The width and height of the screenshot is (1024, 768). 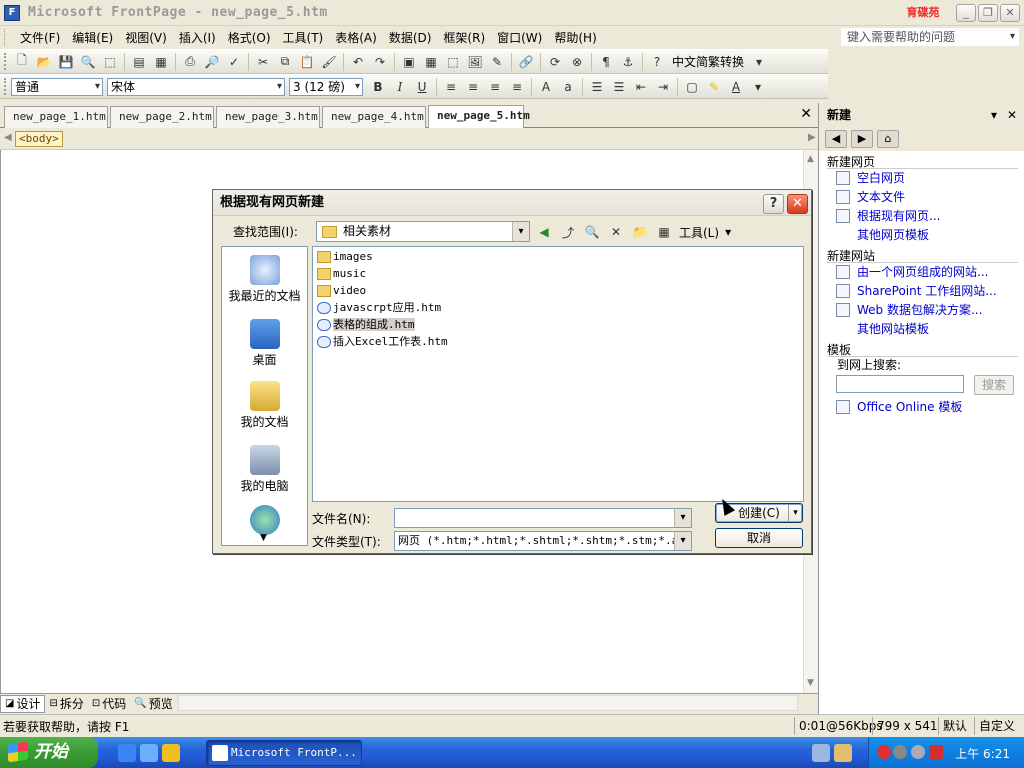 What do you see at coordinates (568, 232) in the screenshot?
I see `up-folder-icon: ⤴` at bounding box center [568, 232].